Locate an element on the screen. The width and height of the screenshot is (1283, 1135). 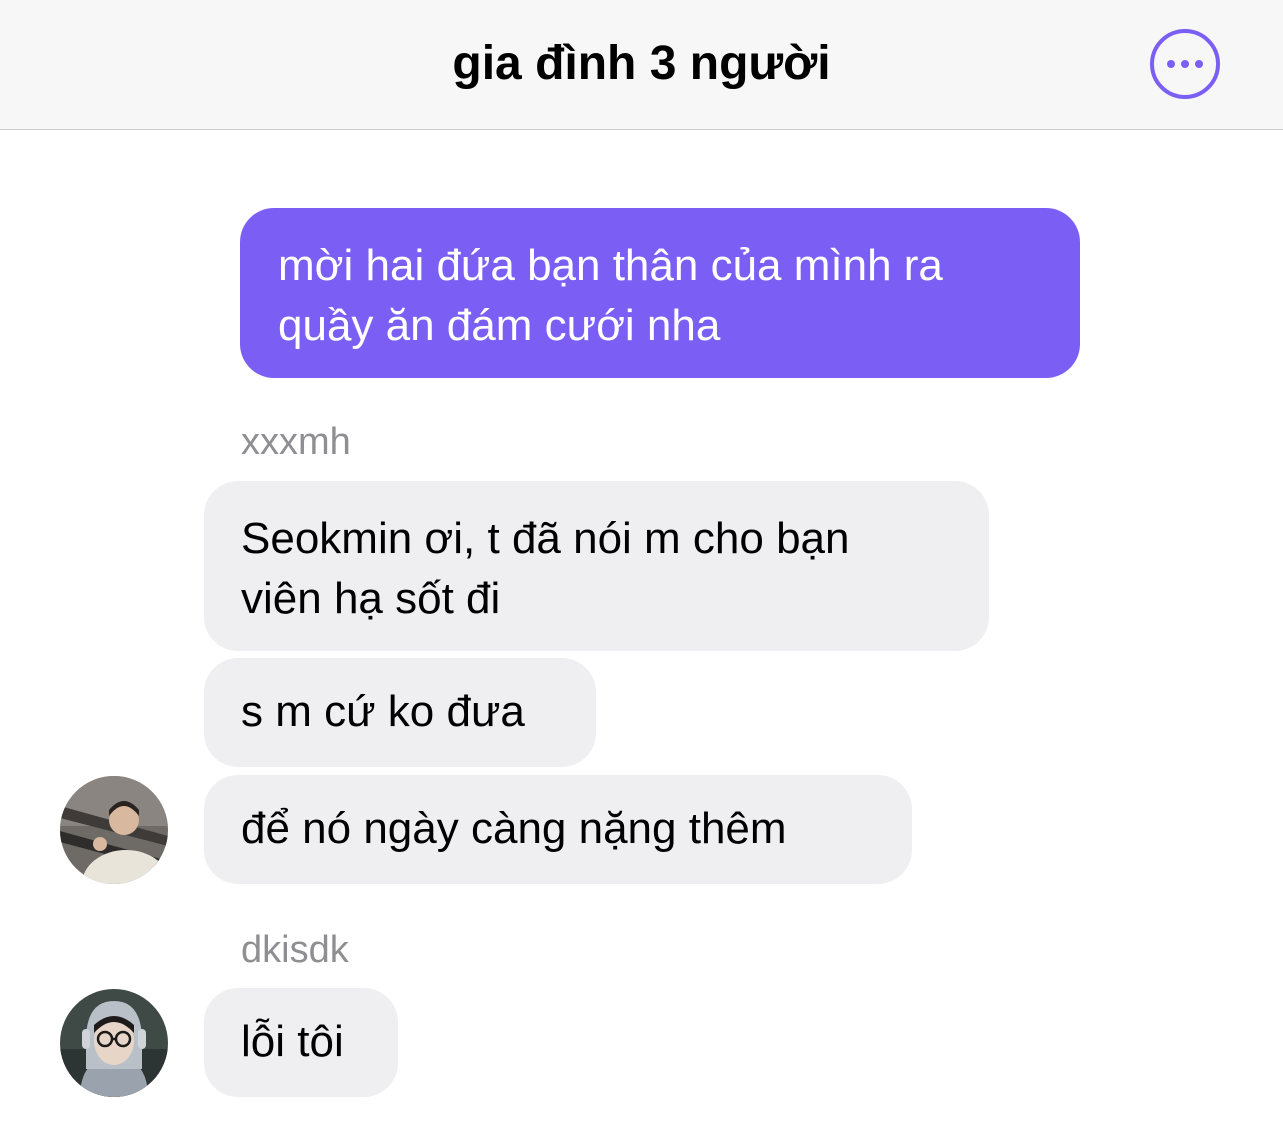
message-line: s m cứ ko đưa is located at coordinates (383, 711).